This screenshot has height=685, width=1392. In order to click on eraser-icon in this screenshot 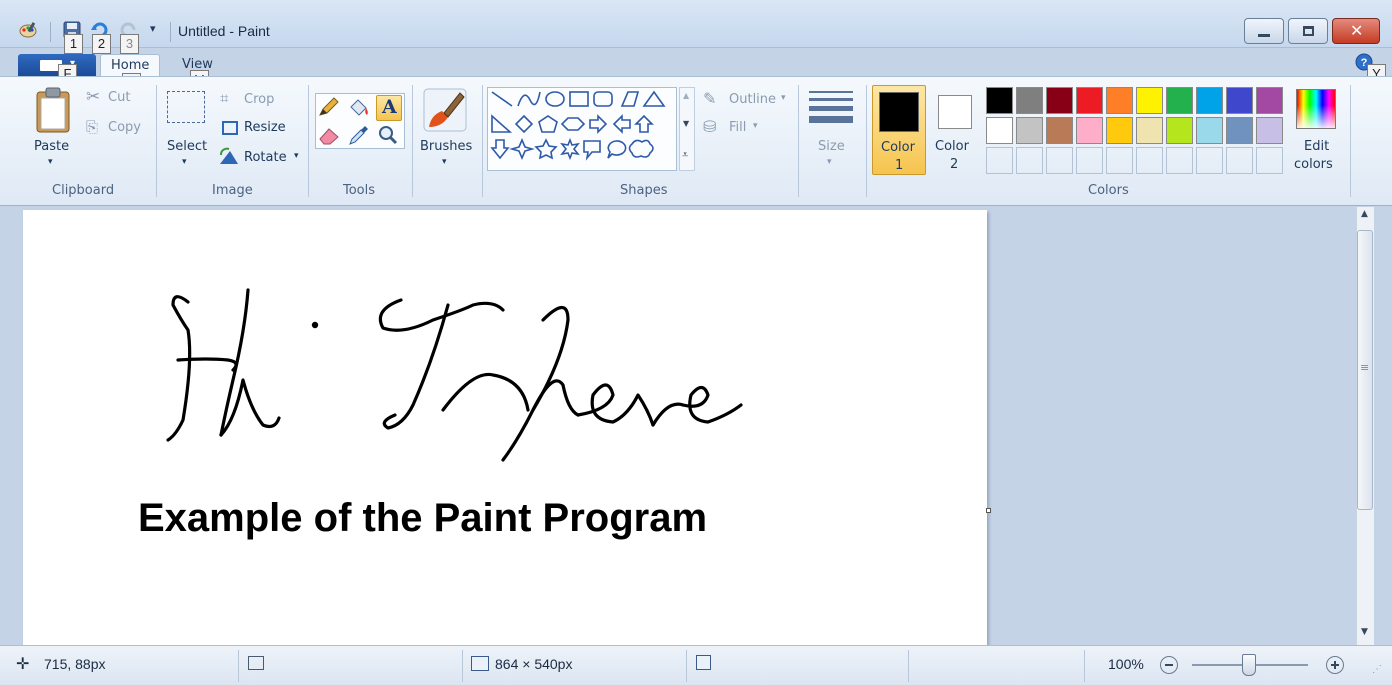, I will do `click(329, 136)`.